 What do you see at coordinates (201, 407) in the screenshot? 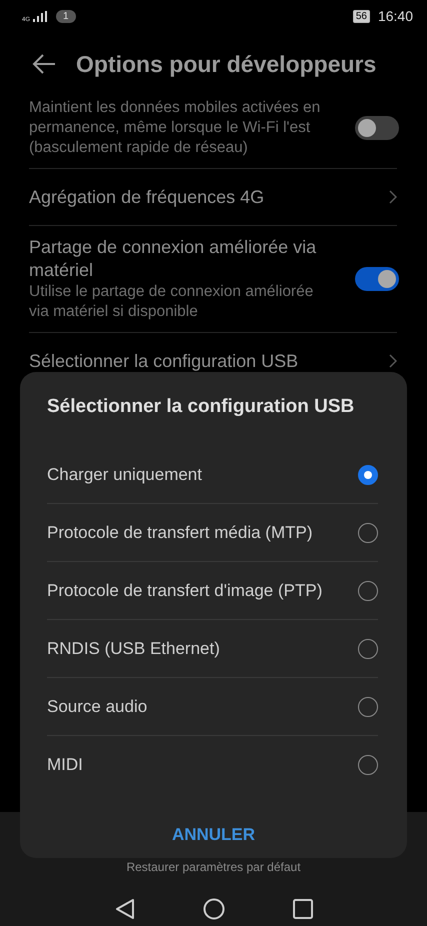
I see `dialog-title: Sélectionner la configuration USB` at bounding box center [201, 407].